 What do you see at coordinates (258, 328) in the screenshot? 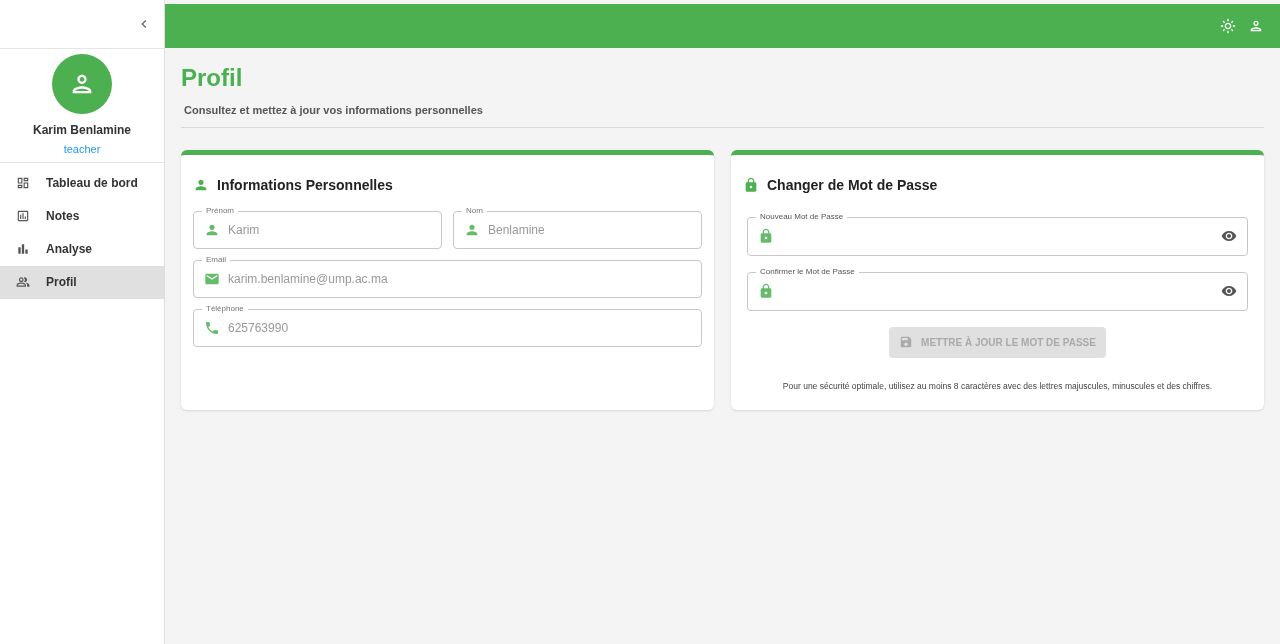
I see `field-value: 625763990` at bounding box center [258, 328].